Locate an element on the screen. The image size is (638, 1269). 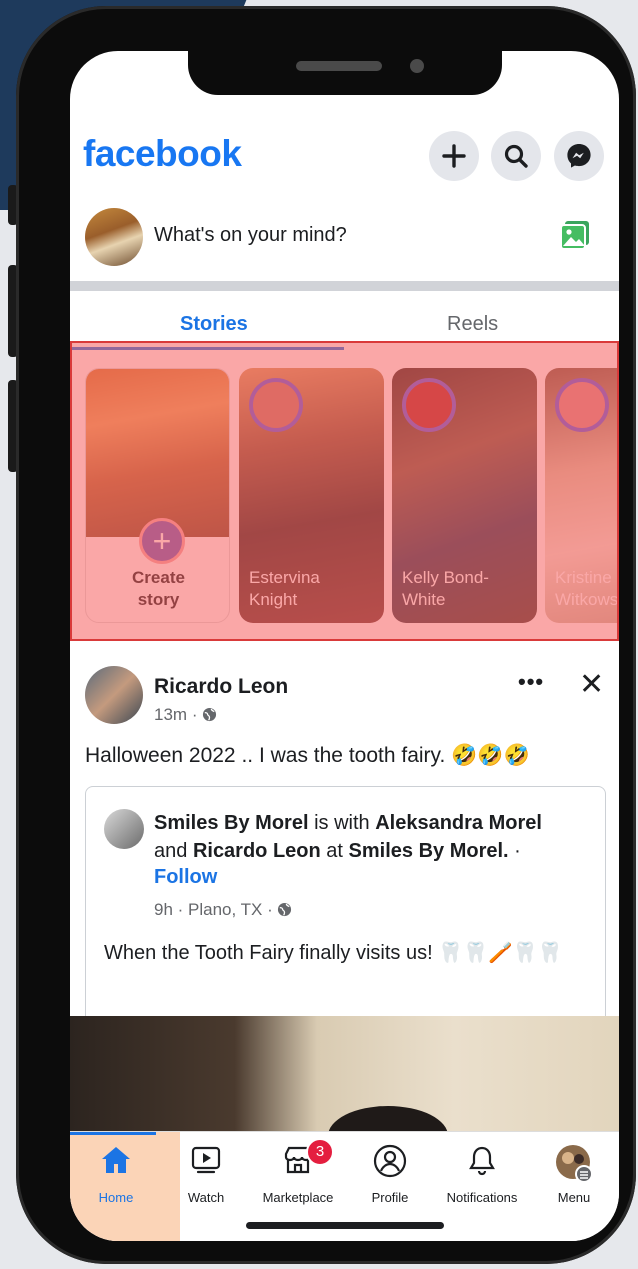
speaker is located at coordinates (339, 66).